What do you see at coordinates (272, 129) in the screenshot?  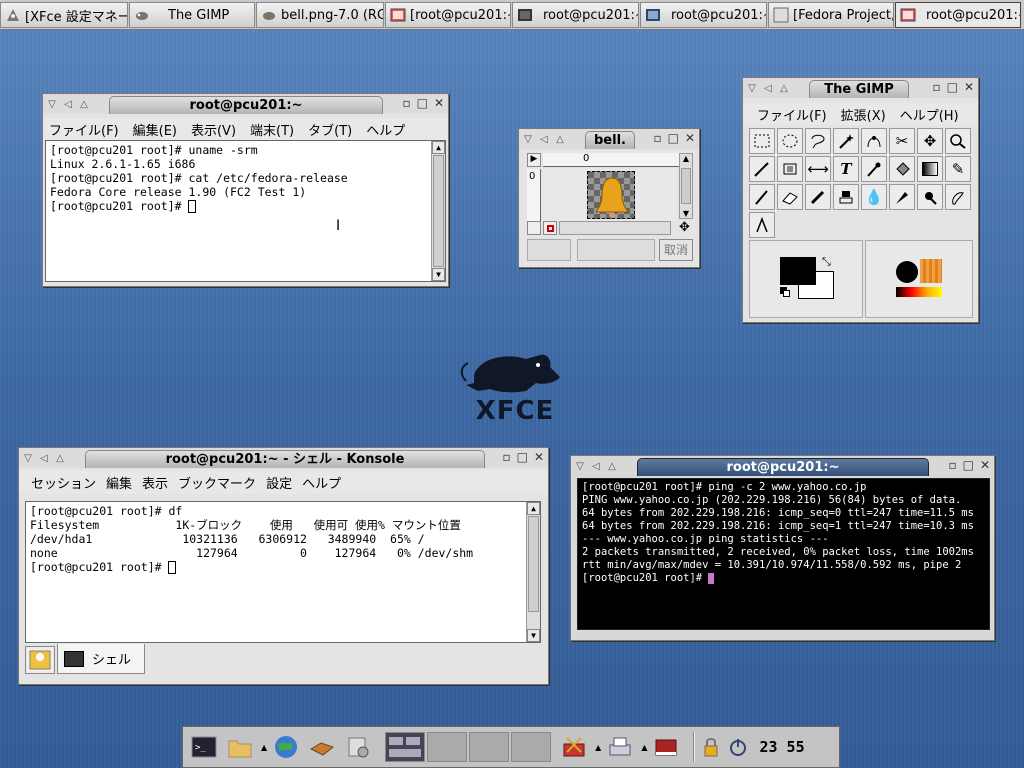 I see `menu-terminal: 端末(T)` at bounding box center [272, 129].